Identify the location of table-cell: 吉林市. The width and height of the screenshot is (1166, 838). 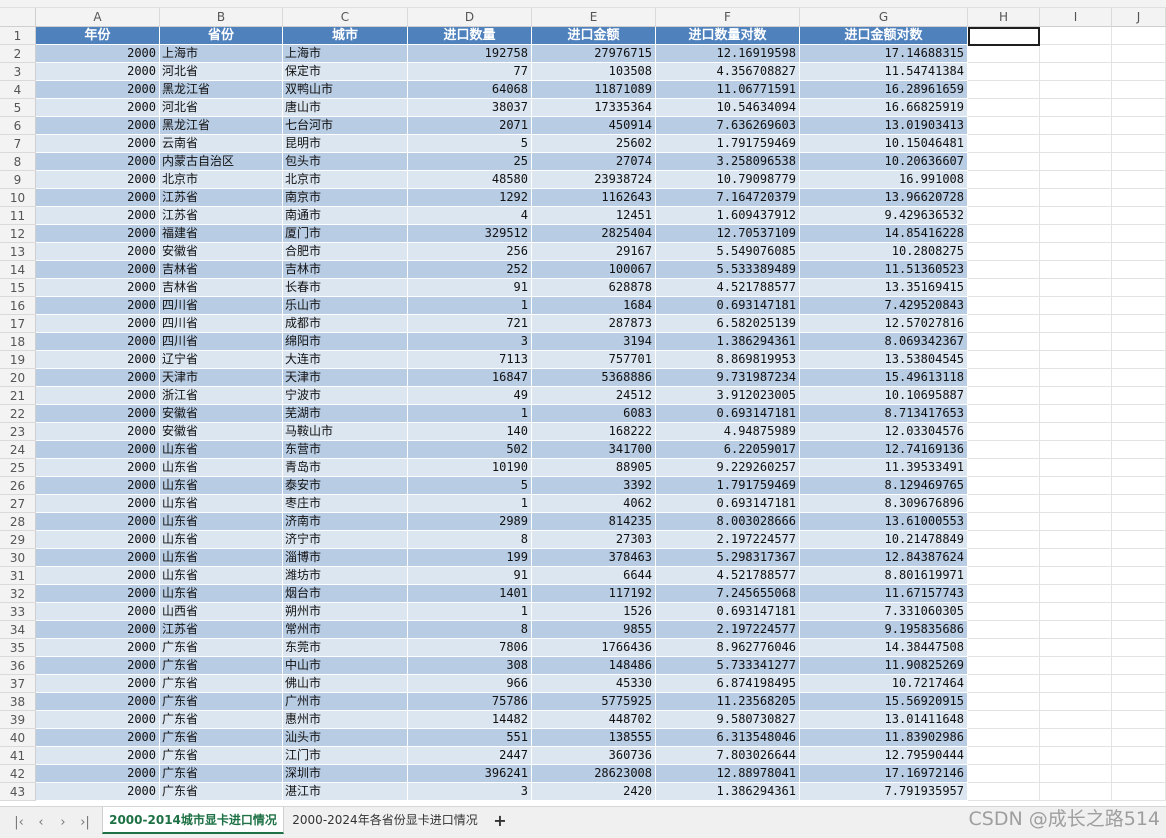
(345, 270).